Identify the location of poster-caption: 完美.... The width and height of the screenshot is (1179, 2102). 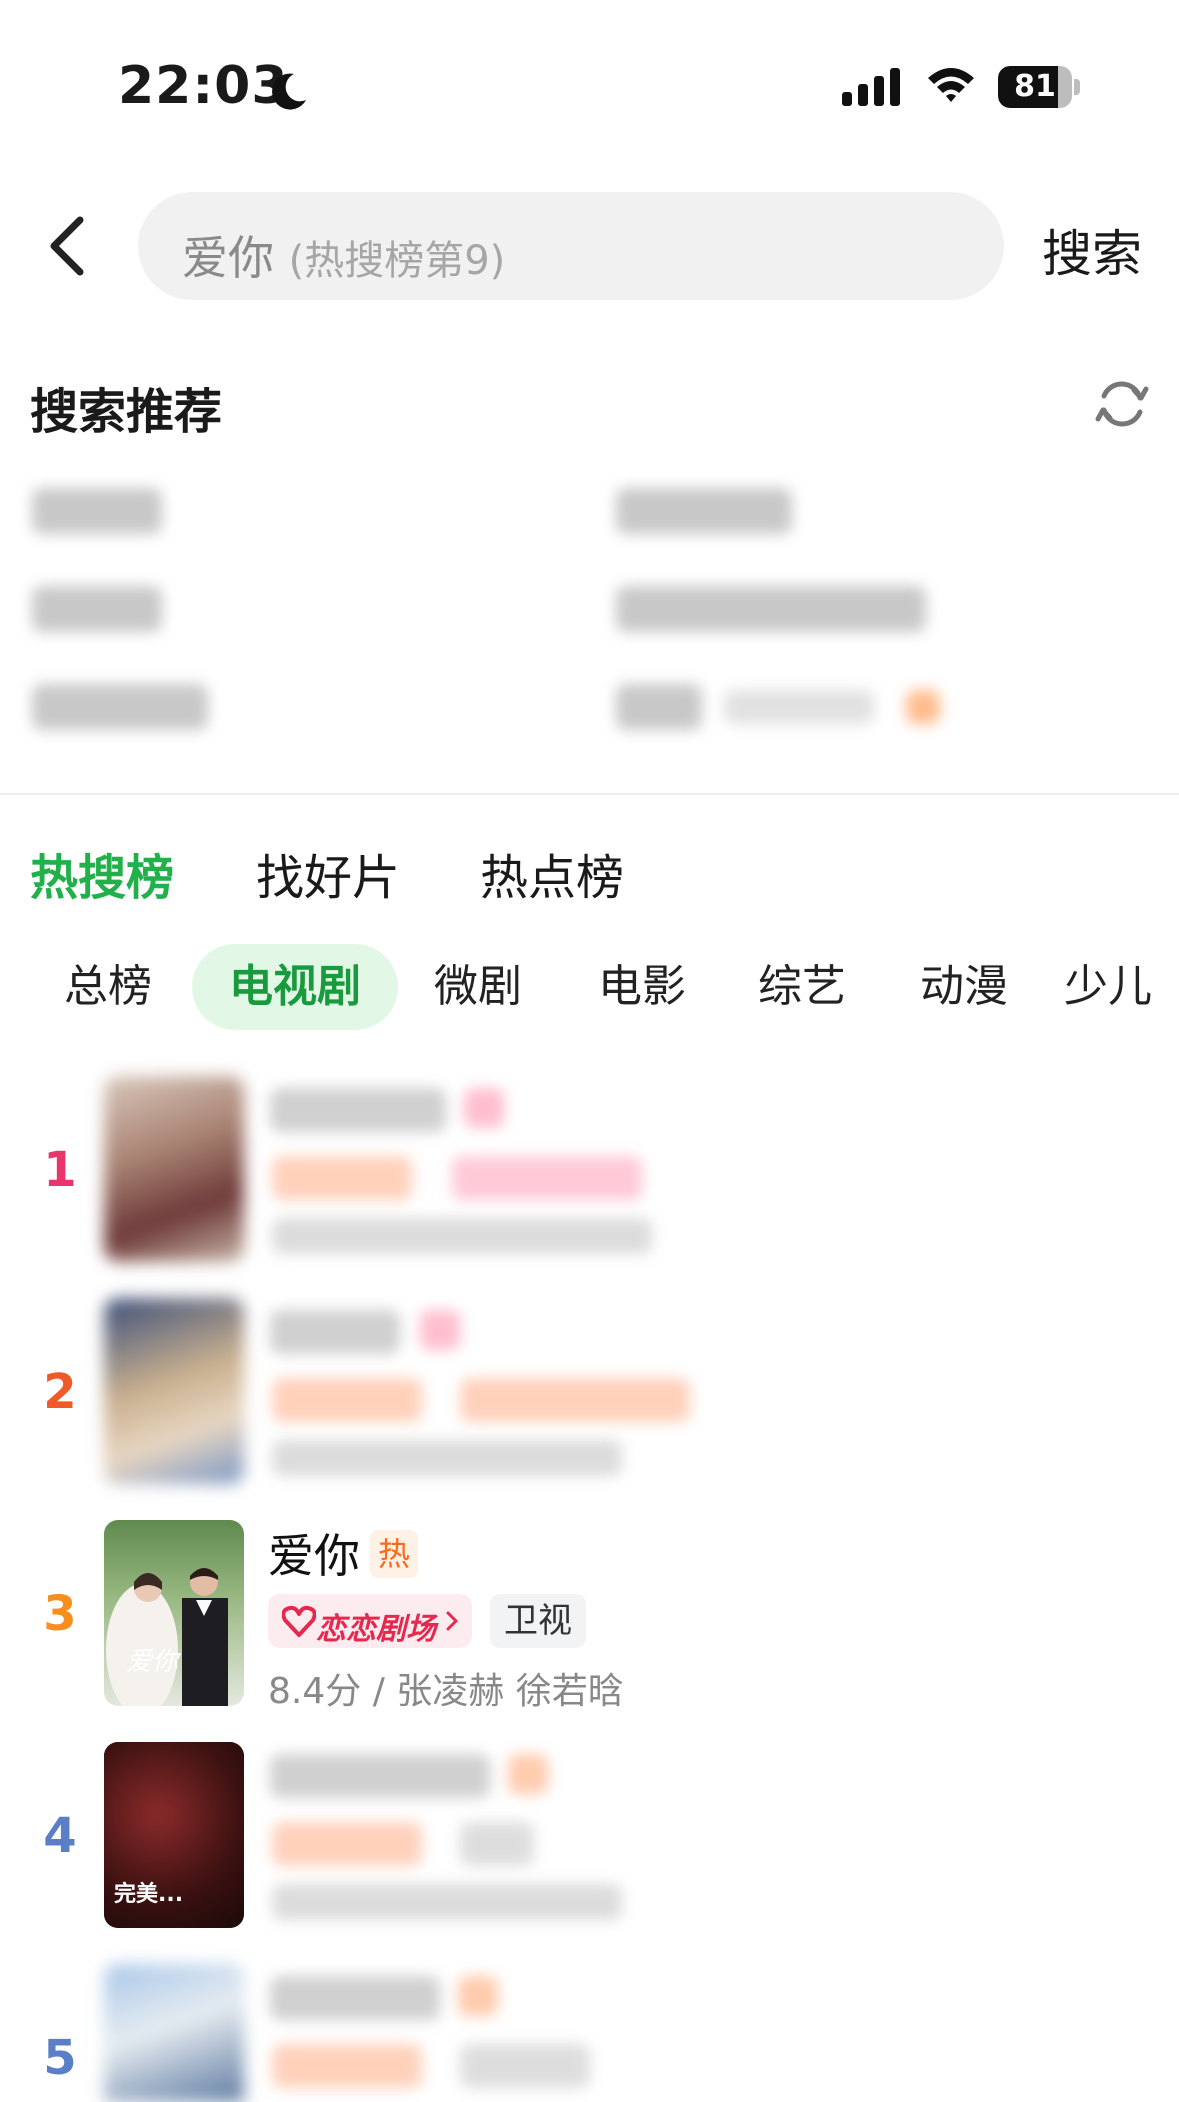
(149, 1894).